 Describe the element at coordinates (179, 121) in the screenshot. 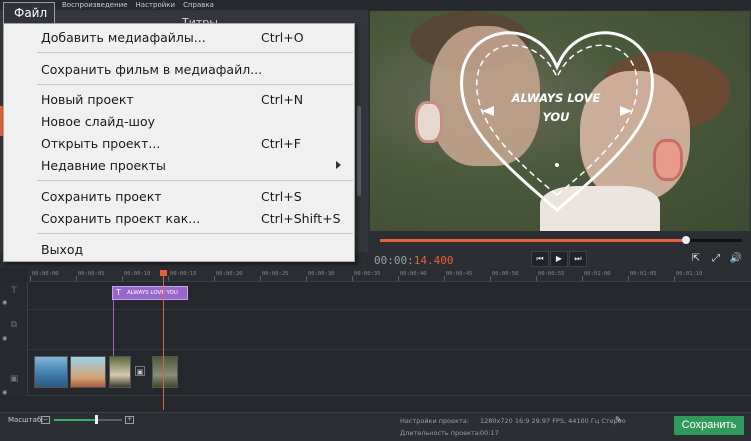

I see `menu-item-new-slideshow: Новое слайд-шоу` at that location.